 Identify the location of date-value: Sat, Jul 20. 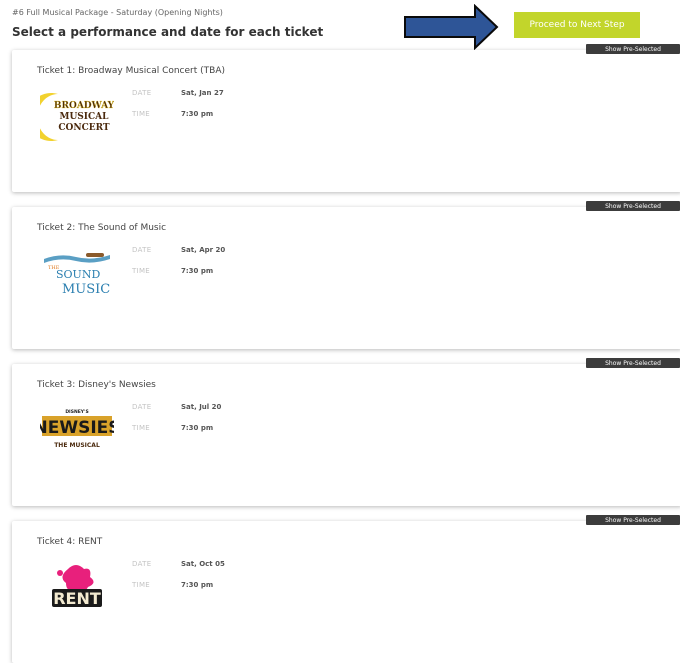
(201, 407).